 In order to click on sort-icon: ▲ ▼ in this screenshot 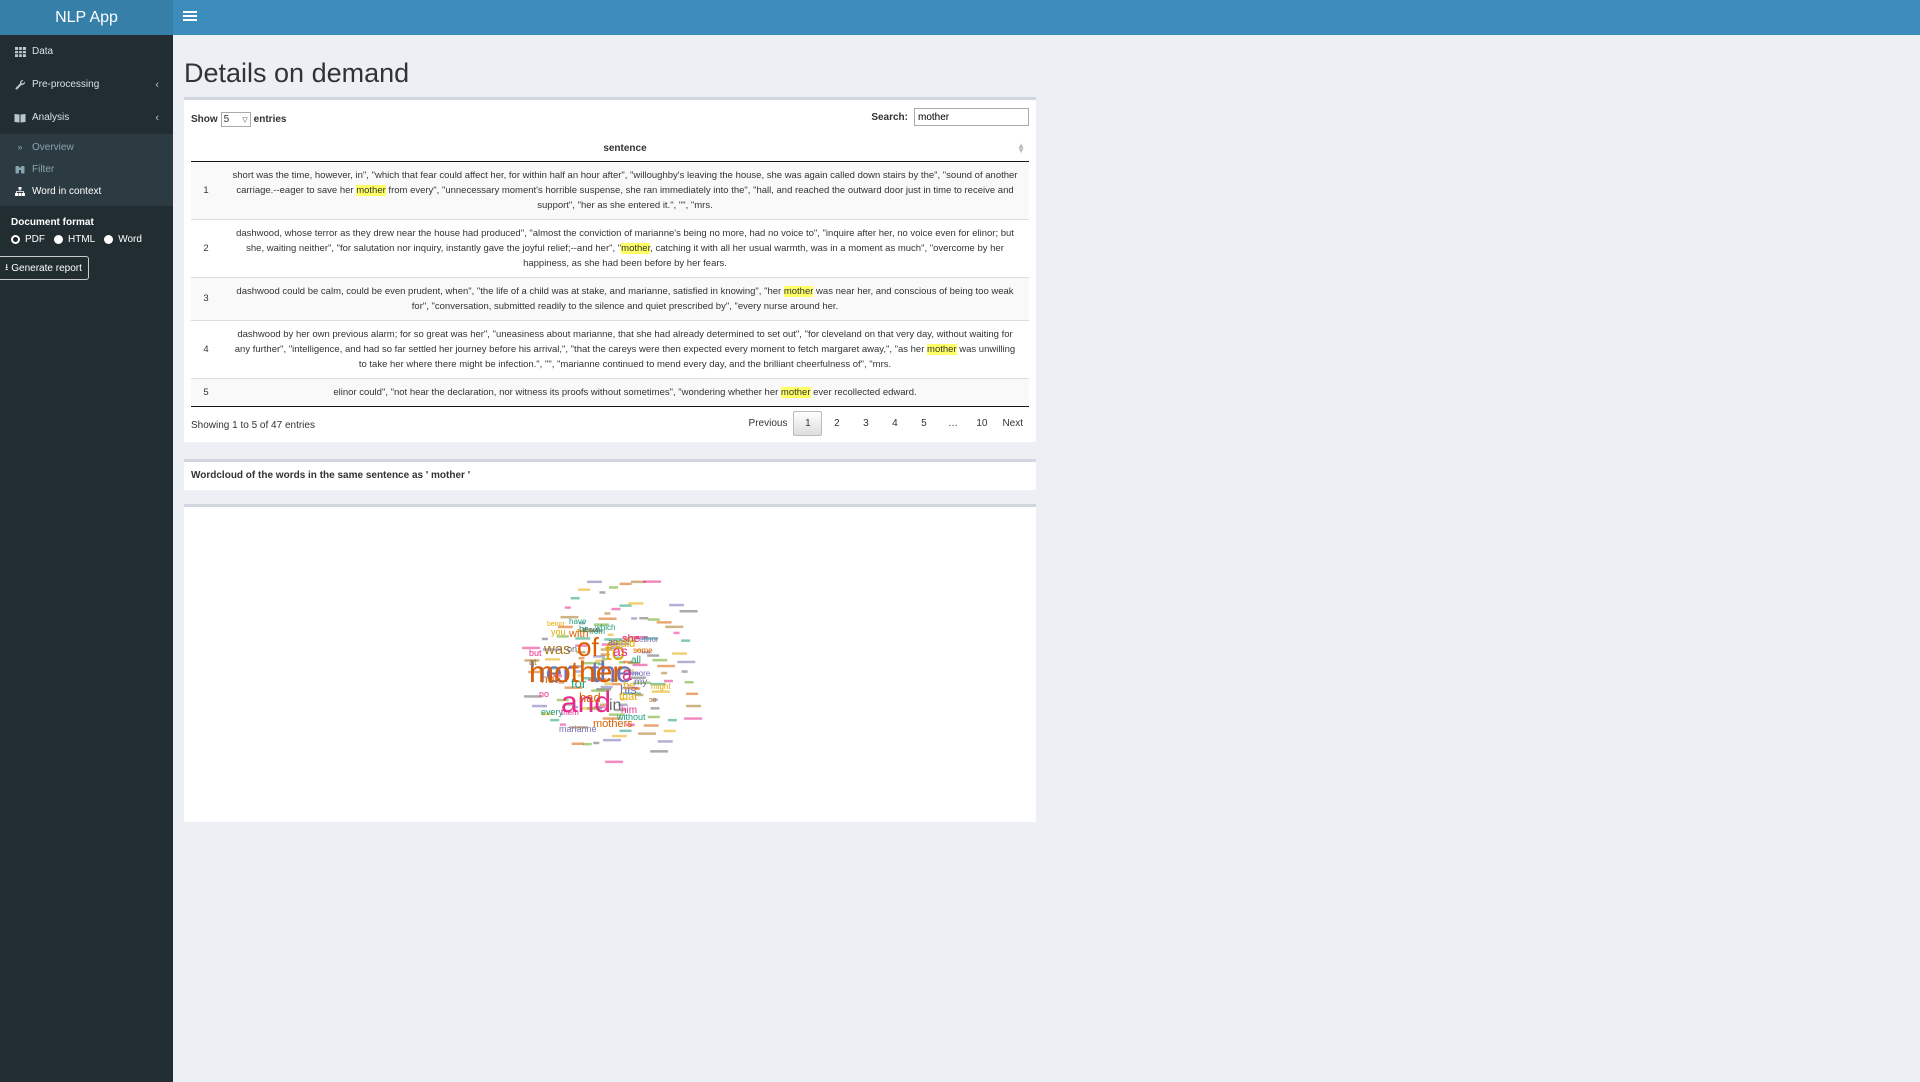, I will do `click(1021, 148)`.